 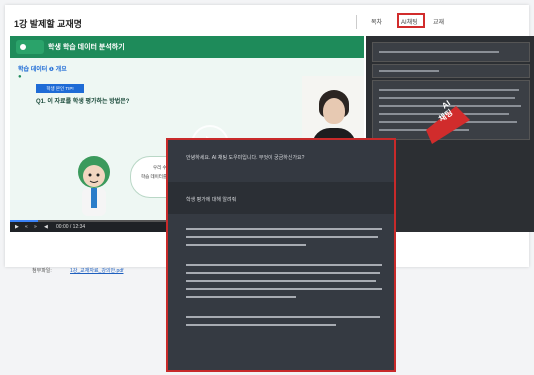 I want to click on play-small-icon: ▶, so click(x=17, y=227).